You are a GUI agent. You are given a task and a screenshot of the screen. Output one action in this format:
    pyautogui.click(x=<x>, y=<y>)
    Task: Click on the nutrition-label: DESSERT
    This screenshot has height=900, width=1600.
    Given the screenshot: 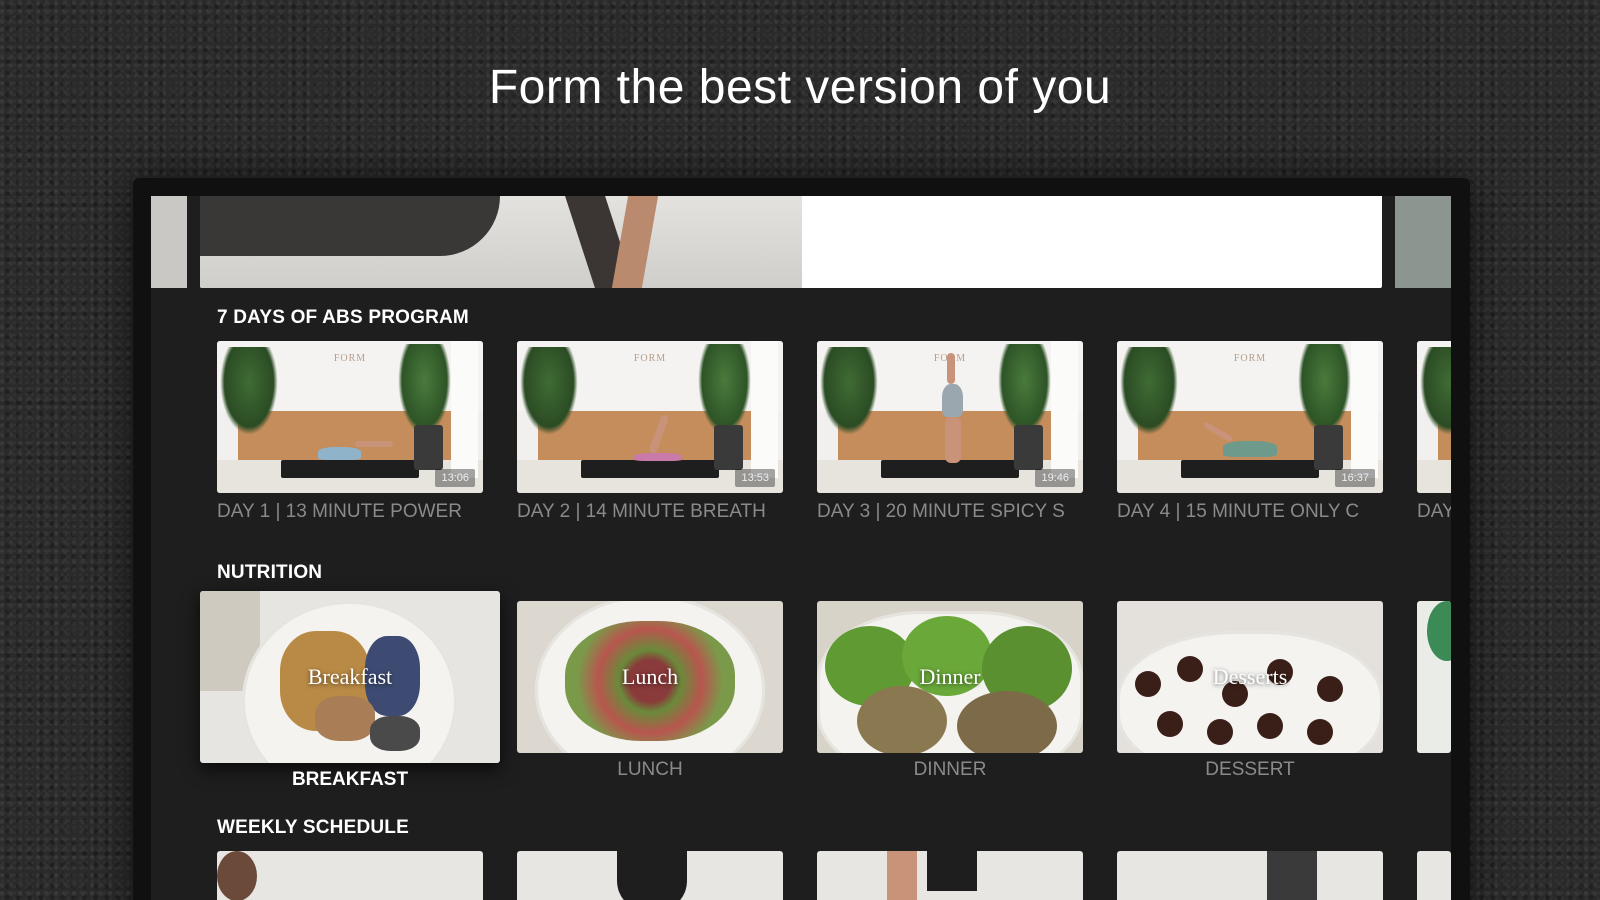 What is the action you would take?
    pyautogui.click(x=1250, y=769)
    